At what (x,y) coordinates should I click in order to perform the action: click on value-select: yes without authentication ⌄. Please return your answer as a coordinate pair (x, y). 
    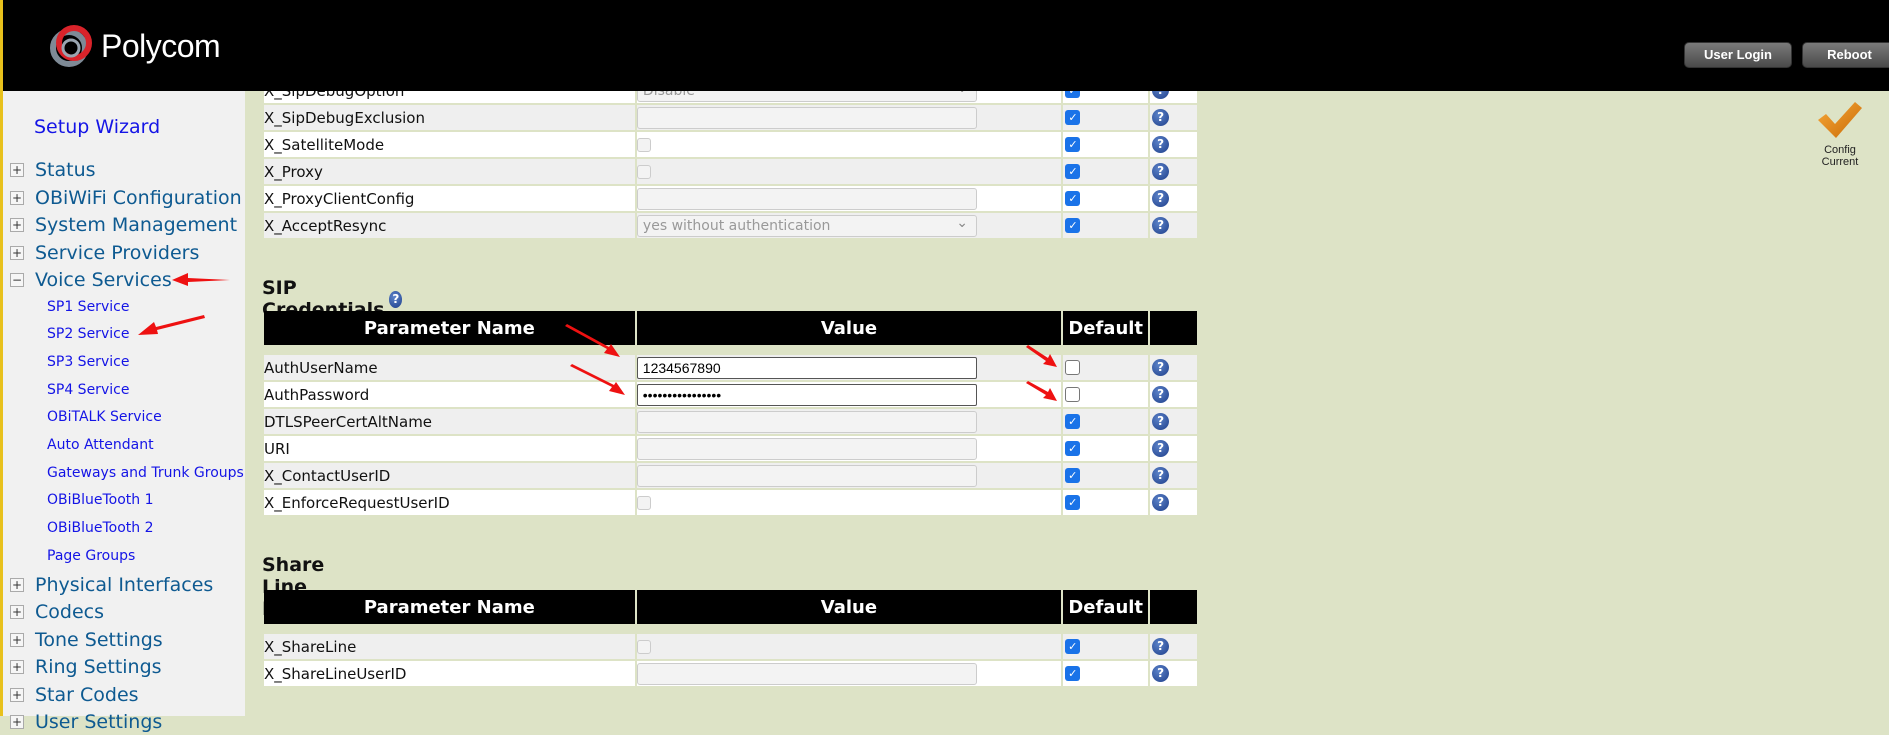
    Looking at the image, I should click on (806, 225).